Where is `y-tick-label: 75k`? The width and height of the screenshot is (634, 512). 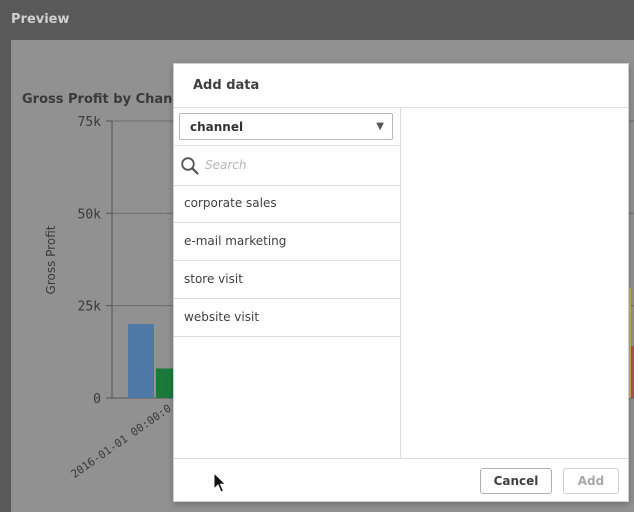
y-tick-label: 75k is located at coordinates (90, 122).